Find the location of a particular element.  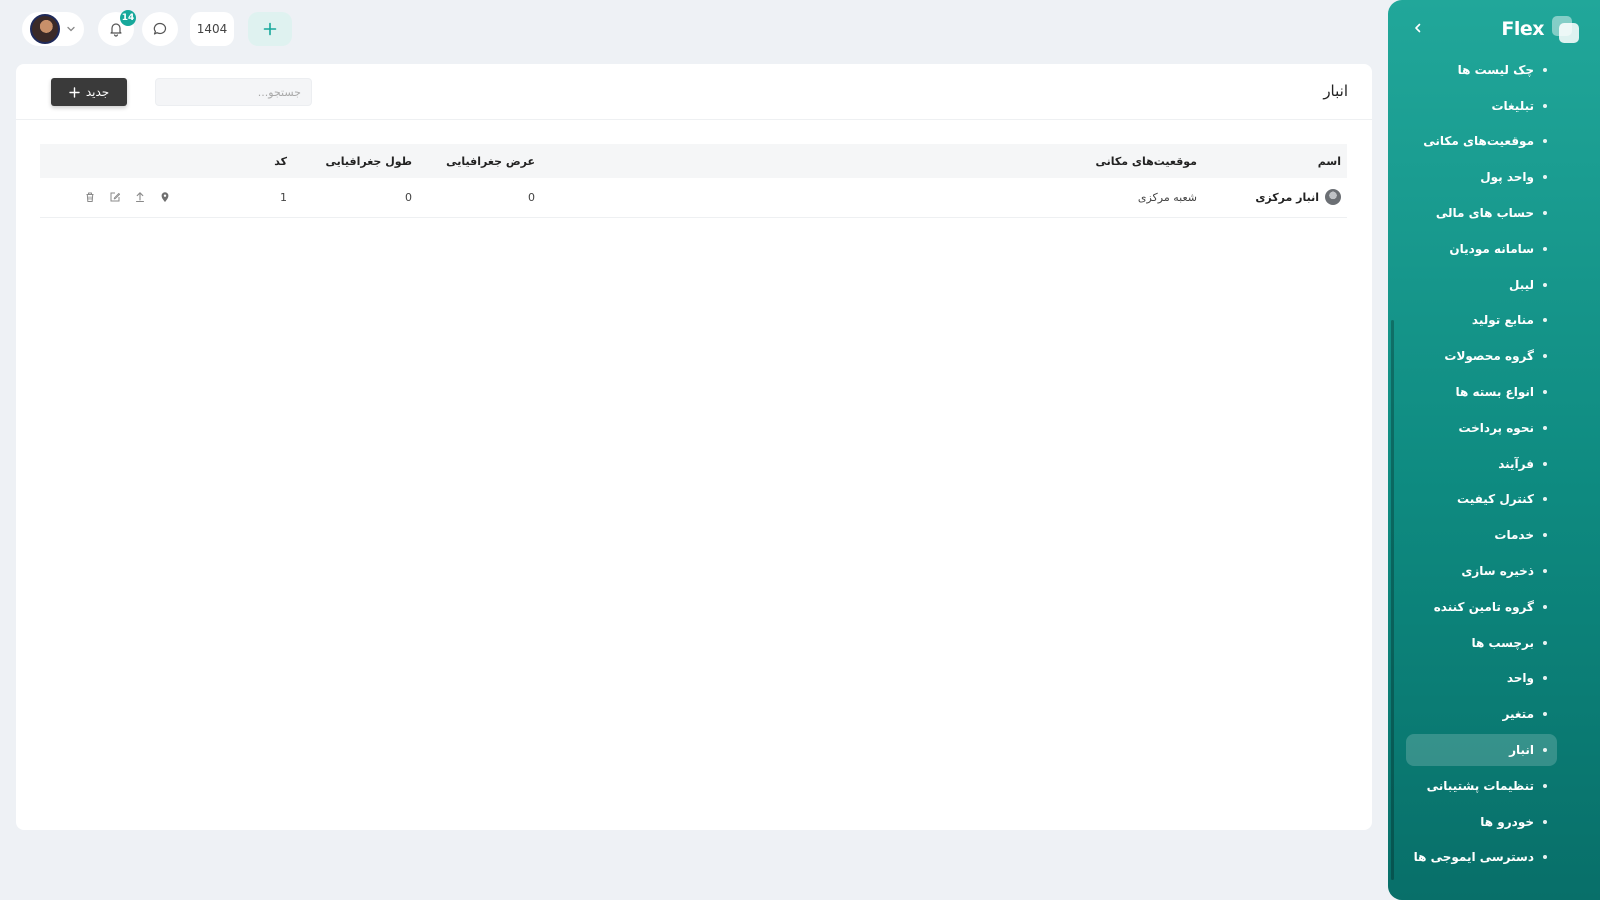

sidebar-item-label: چک لیست ها is located at coordinates (1495, 69).